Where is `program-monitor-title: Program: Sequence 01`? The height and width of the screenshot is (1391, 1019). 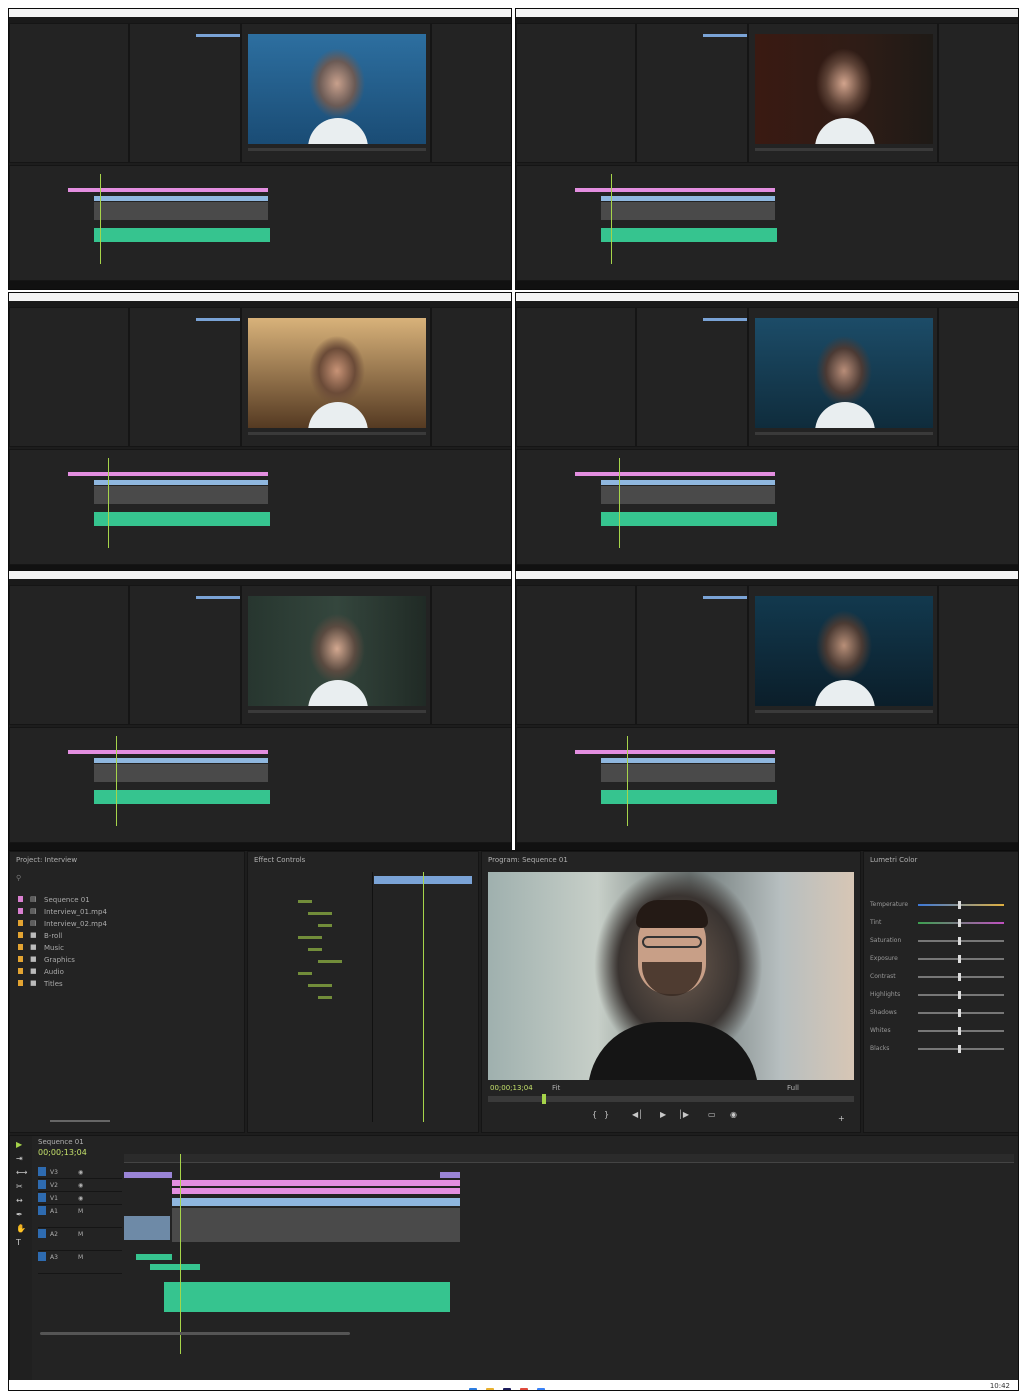 program-monitor-title: Program: Sequence 01 is located at coordinates (528, 860).